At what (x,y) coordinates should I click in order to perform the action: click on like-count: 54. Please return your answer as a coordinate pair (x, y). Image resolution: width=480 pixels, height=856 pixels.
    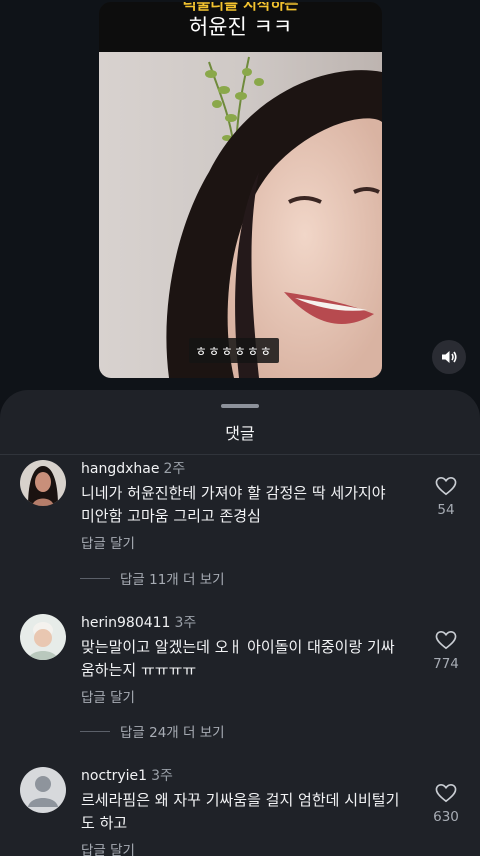
    Looking at the image, I should click on (446, 510).